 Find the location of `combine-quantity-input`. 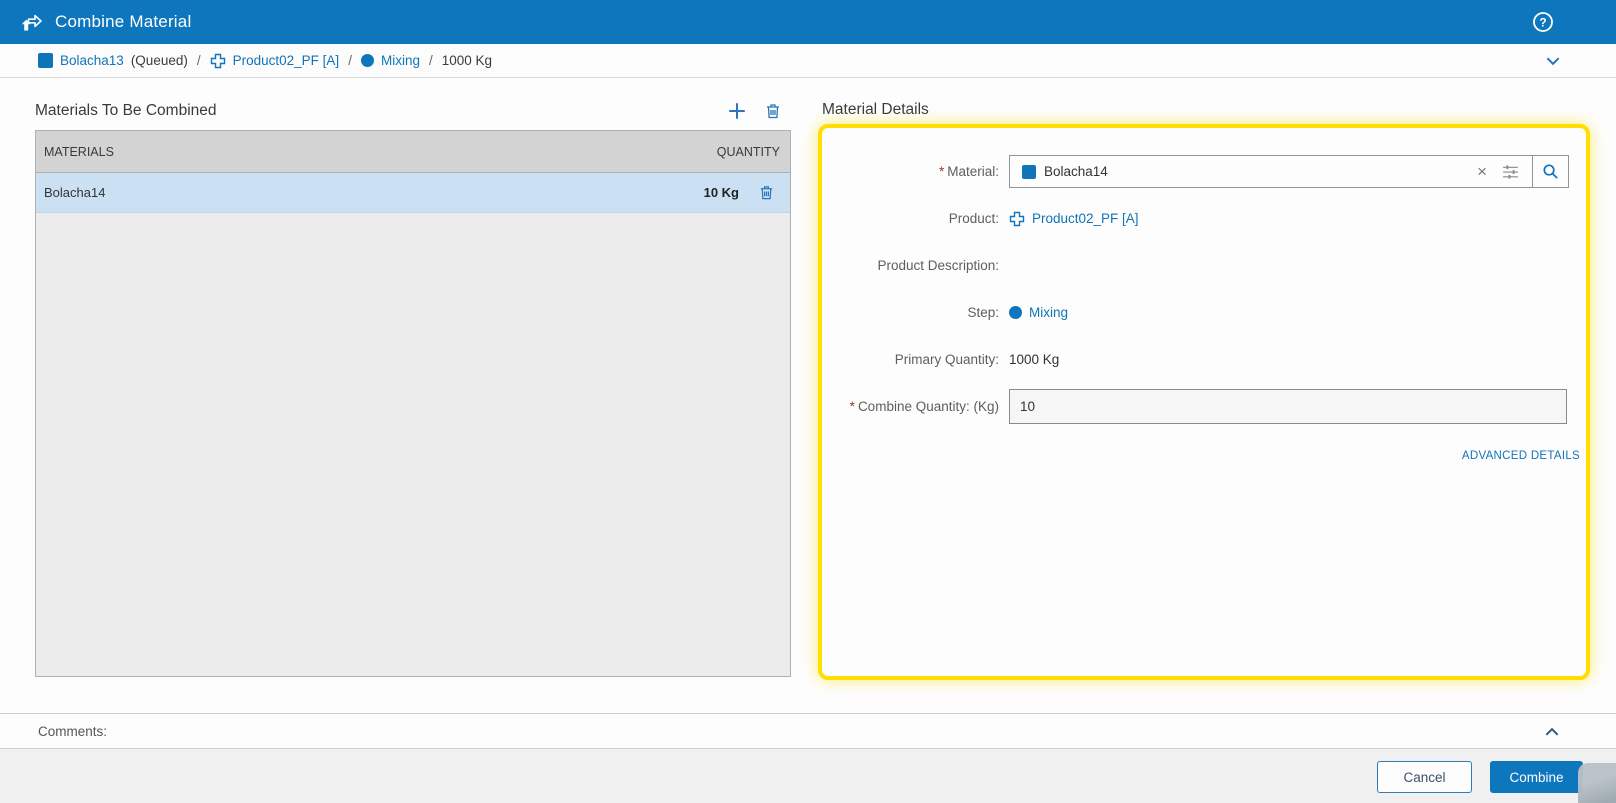

combine-quantity-input is located at coordinates (1288, 406).